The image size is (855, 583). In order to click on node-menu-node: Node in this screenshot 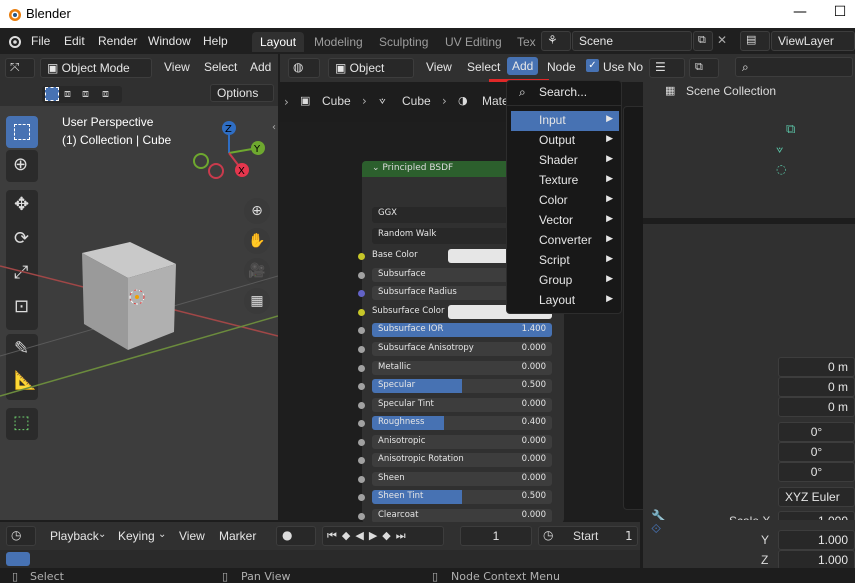, I will do `click(561, 67)`.